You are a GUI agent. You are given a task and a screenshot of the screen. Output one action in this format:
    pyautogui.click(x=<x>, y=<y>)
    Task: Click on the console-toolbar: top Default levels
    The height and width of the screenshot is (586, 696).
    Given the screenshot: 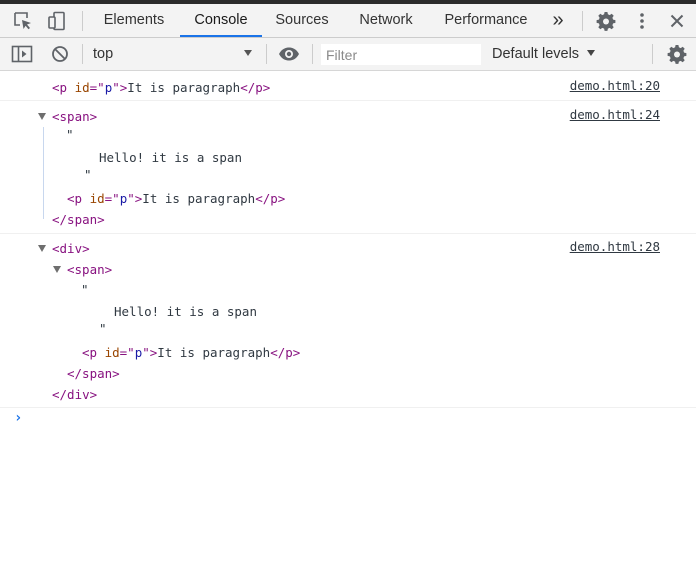 What is the action you would take?
    pyautogui.click(x=348, y=54)
    